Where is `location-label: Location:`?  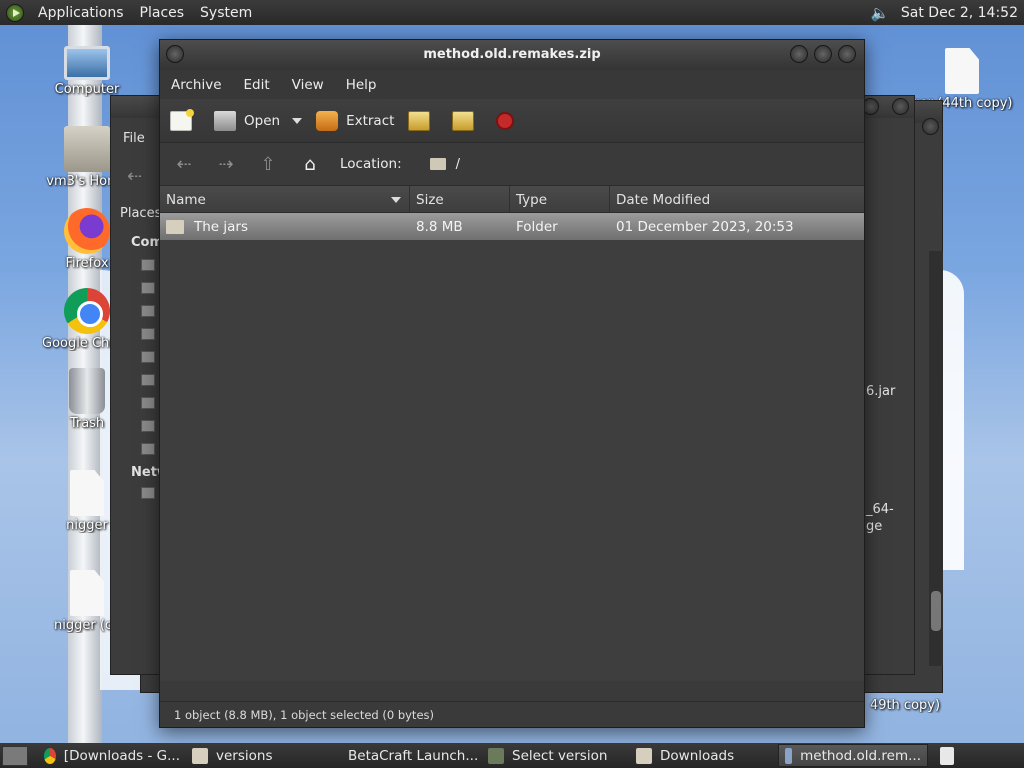 location-label: Location: is located at coordinates (371, 164).